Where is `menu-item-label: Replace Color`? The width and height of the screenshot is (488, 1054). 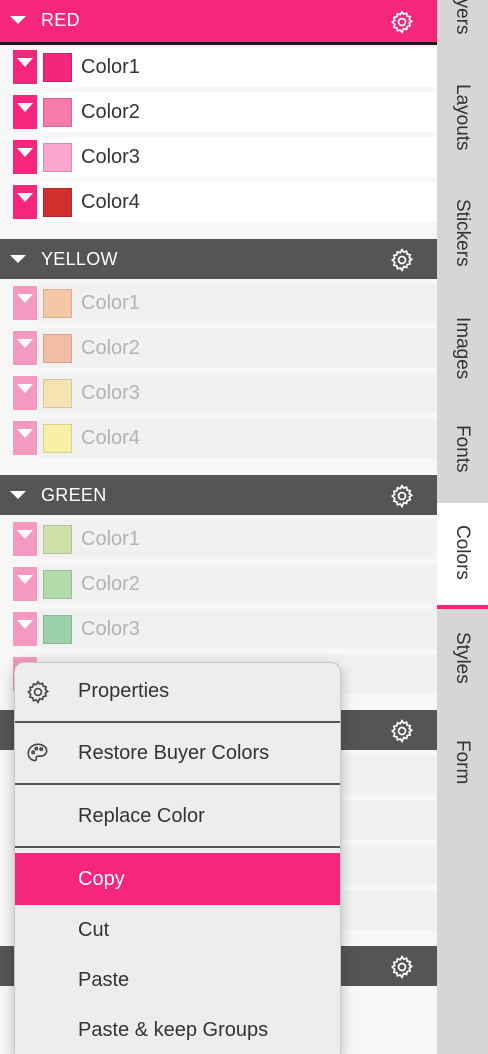 menu-item-label: Replace Color is located at coordinates (141, 816).